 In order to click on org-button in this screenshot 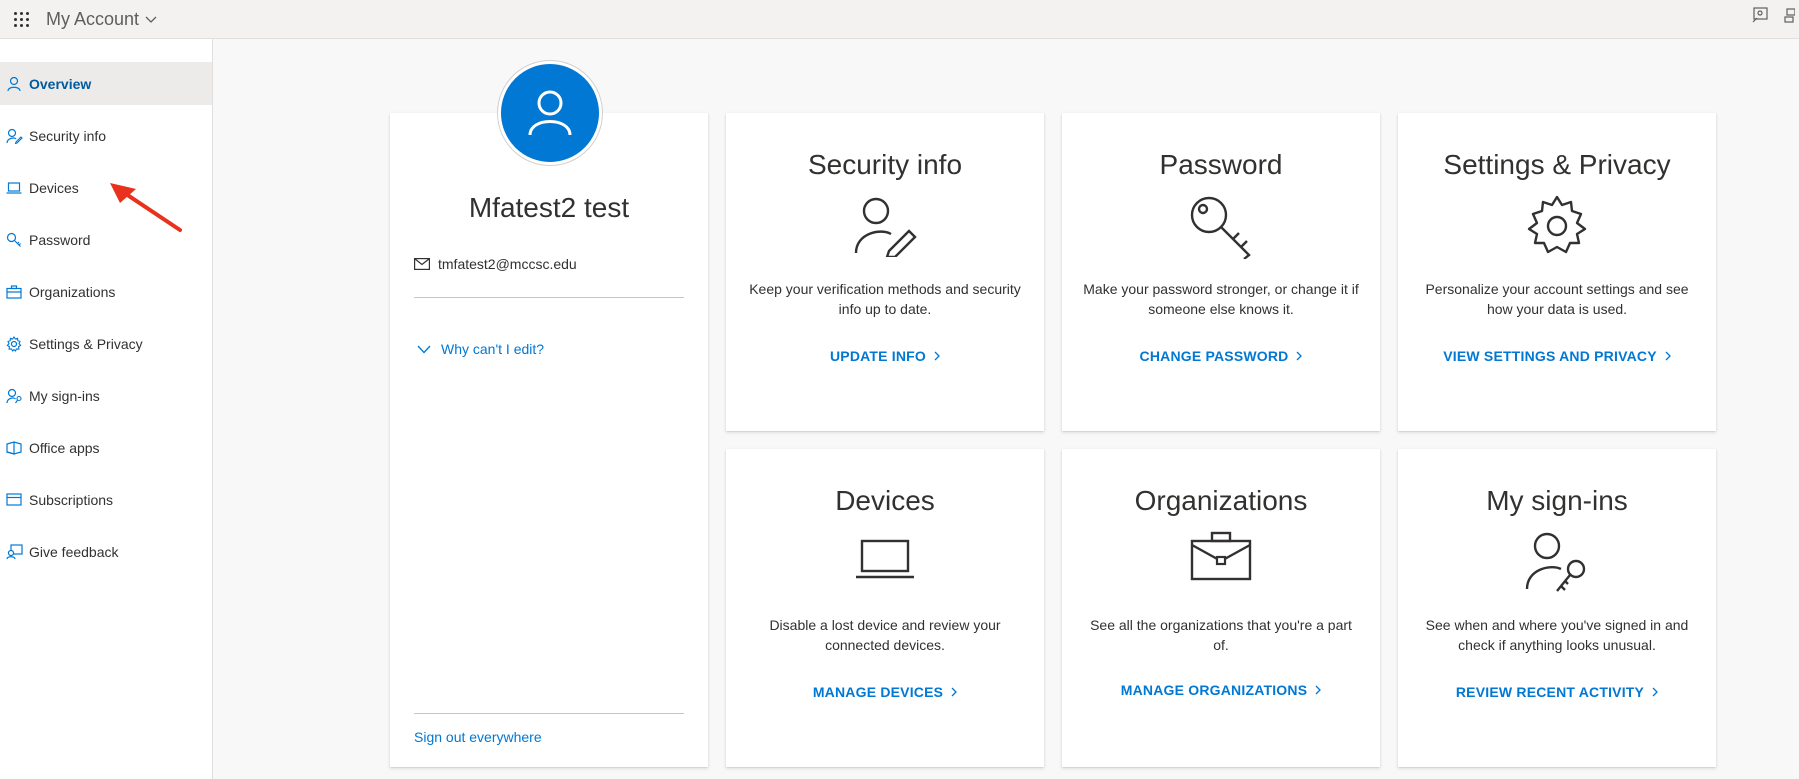, I will do `click(1789, 15)`.